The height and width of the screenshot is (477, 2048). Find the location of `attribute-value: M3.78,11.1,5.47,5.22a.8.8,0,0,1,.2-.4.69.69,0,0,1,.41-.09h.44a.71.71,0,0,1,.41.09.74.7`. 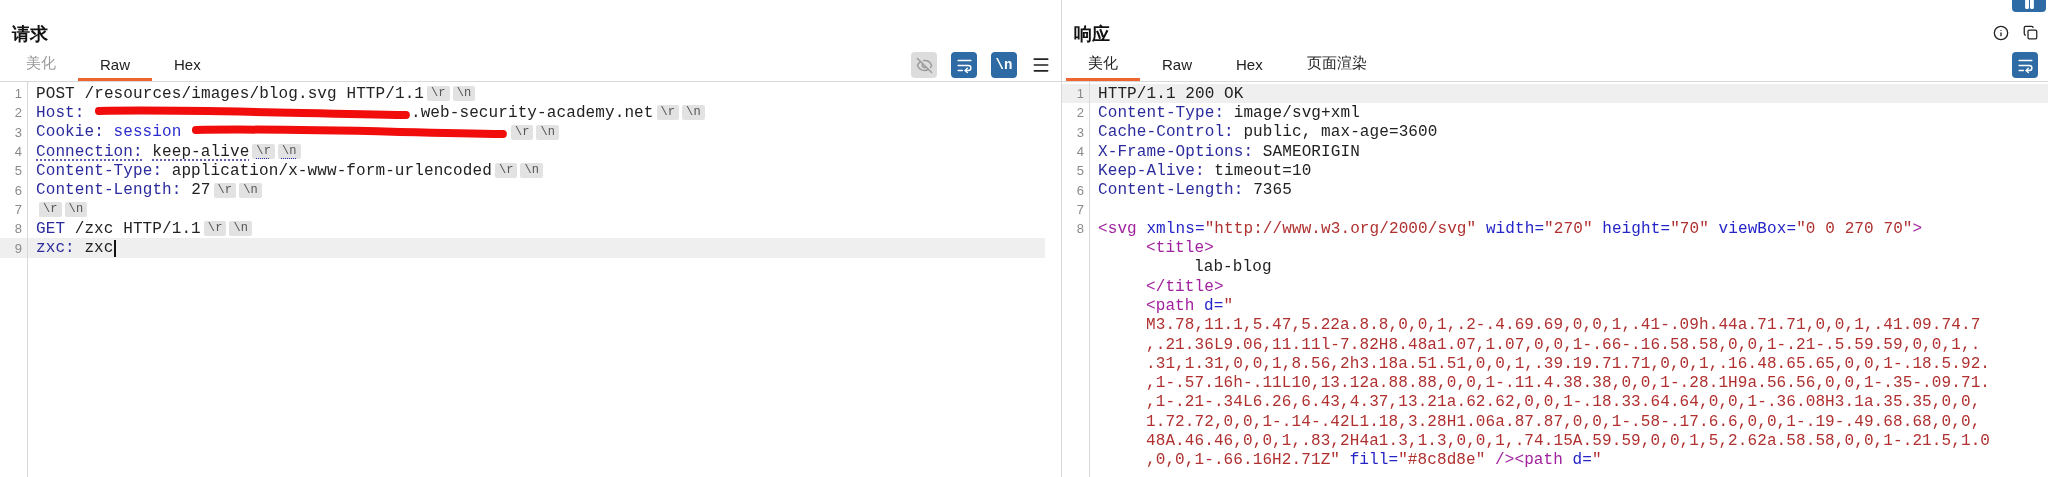

attribute-value: M3.78,11.1,5.47,5.22a.8.8,0,0,1,.2-.4.69.69,0,0,1,.41-.09h.44a.71.71,0,0,1,.41.09.74.7 is located at coordinates (1563, 325).